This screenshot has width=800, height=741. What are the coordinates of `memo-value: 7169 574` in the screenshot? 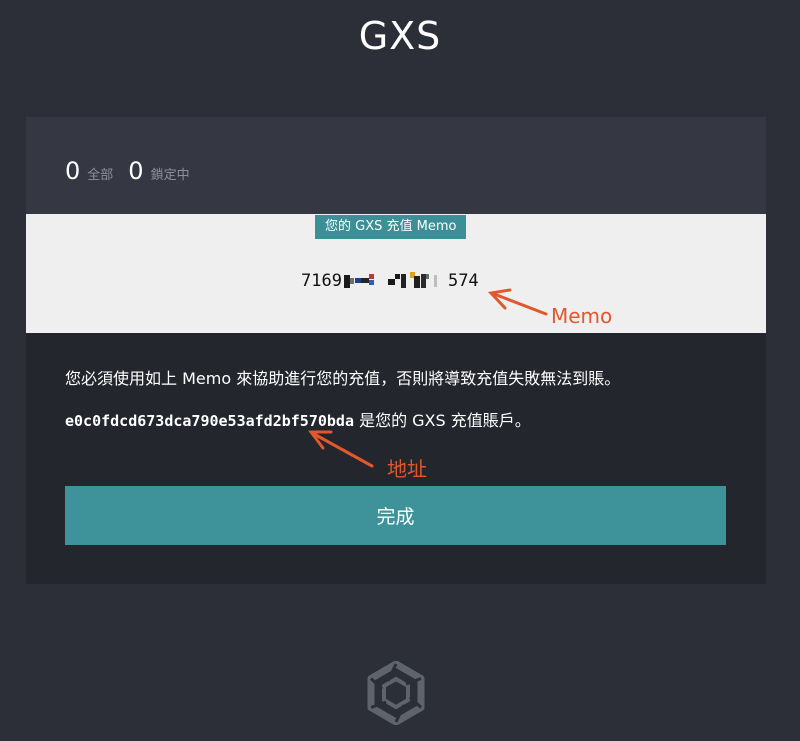 It's located at (390, 281).